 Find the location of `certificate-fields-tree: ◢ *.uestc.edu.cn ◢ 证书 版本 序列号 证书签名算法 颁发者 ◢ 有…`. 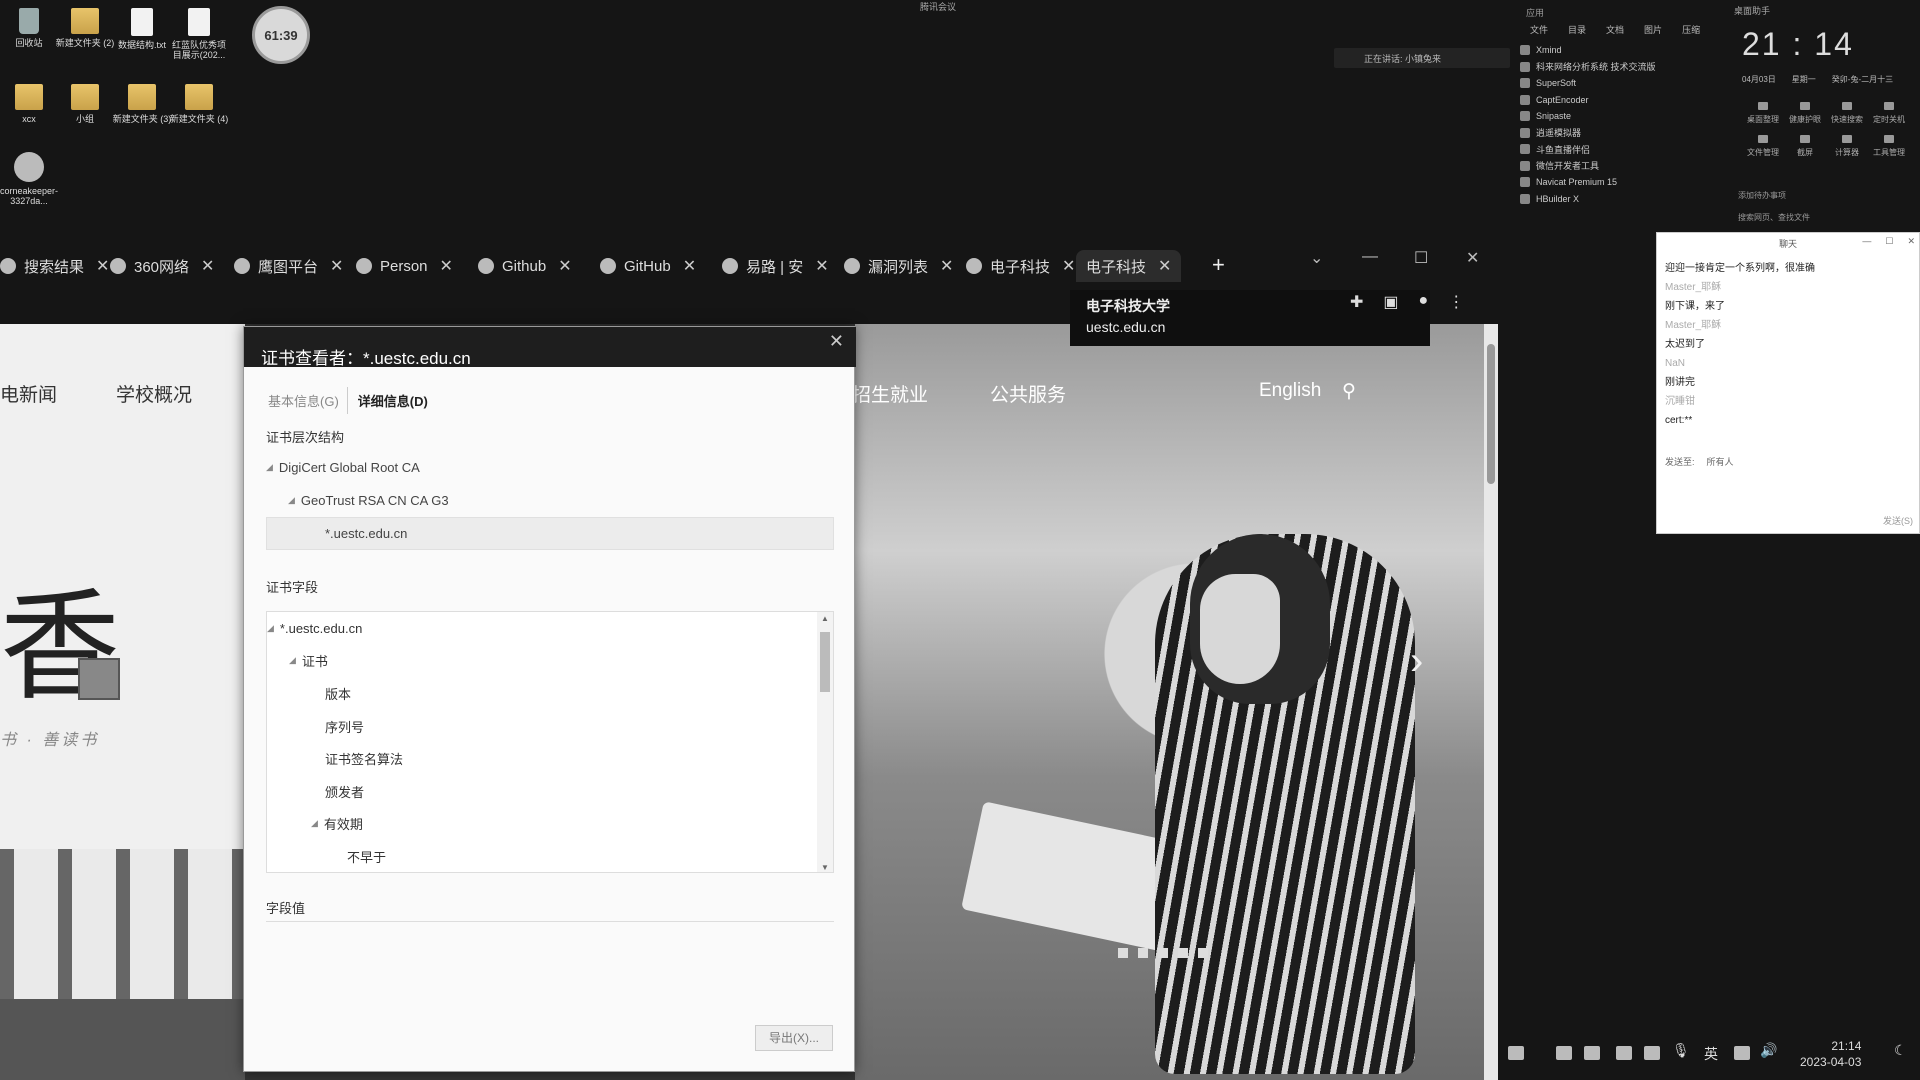

certificate-fields-tree: ◢ *.uestc.edu.cn ◢ 证书 版本 序列号 证书签名算法 颁发者 ◢ 有… is located at coordinates (550, 742).